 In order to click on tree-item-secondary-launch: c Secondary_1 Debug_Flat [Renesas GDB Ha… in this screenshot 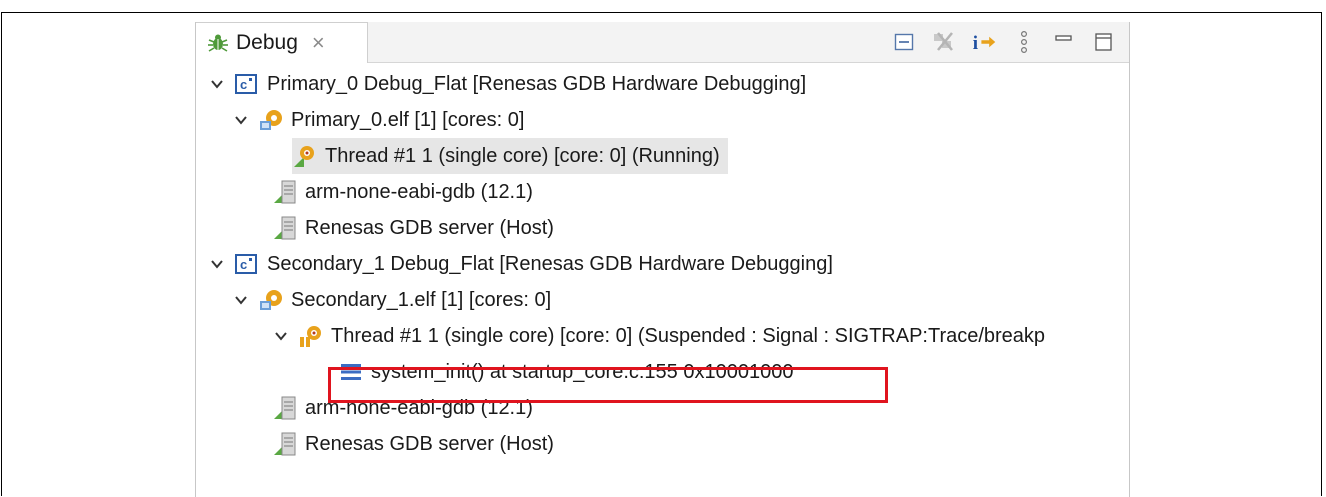, I will do `click(520, 264)`.